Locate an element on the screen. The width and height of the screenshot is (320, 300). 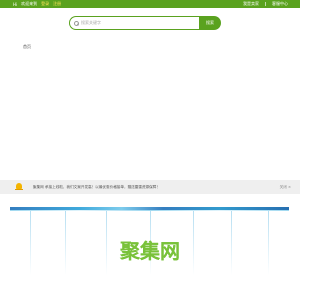
top-nav-right: 我是卖家 客服中心 is located at coordinates (265, 4).